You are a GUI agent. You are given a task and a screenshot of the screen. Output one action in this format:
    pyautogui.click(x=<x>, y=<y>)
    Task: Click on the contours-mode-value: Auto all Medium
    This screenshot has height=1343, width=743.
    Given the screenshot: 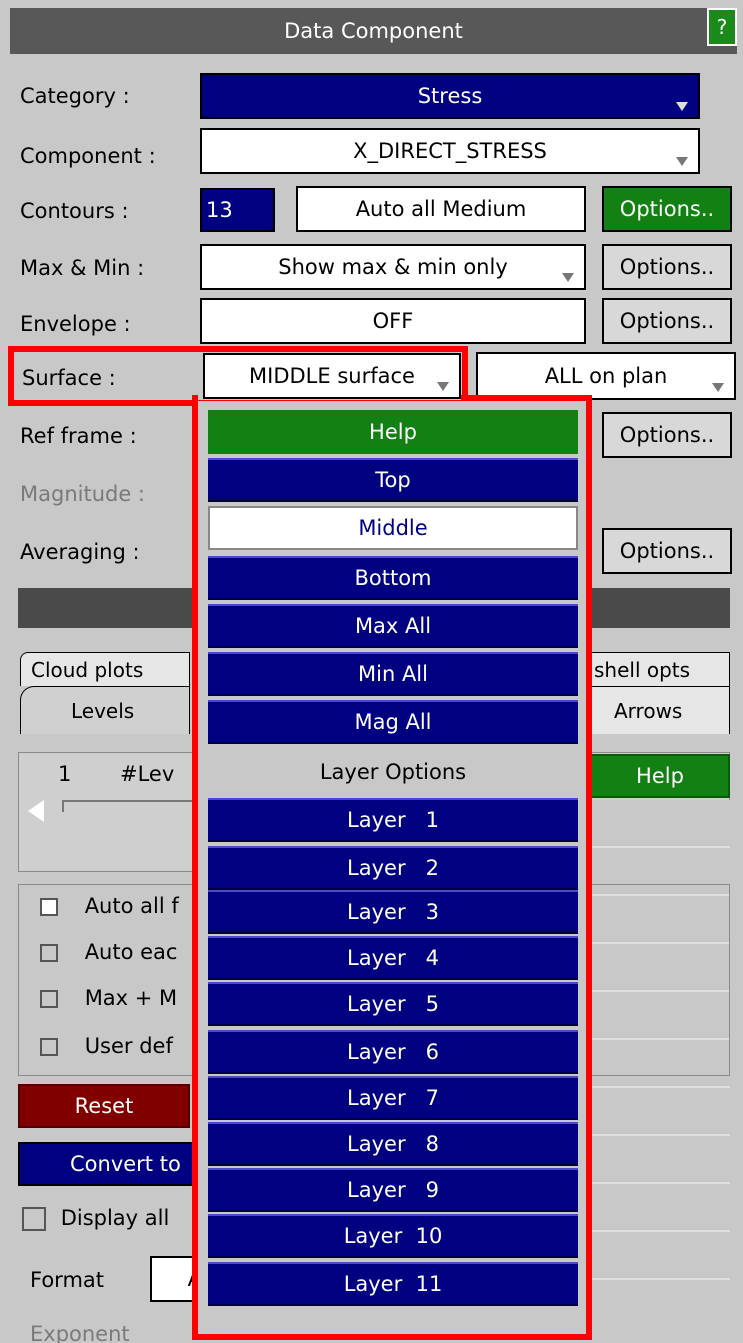 What is the action you would take?
    pyautogui.click(x=441, y=209)
    